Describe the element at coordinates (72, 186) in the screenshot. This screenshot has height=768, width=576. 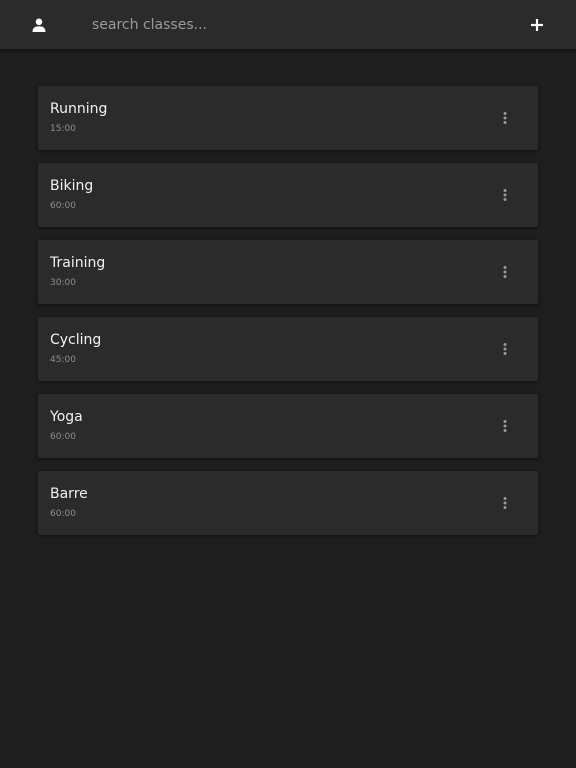
I see `class-name: Biking` at that location.